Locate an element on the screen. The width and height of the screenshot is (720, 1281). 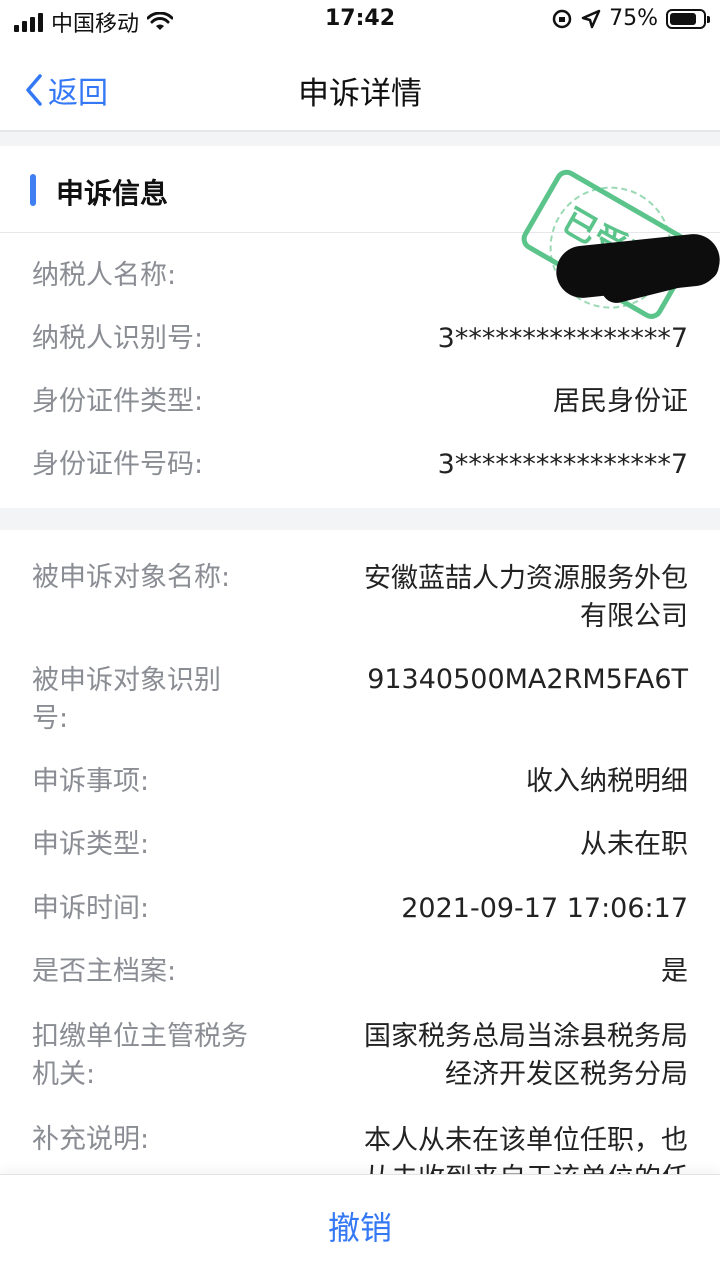
taxpayer-id-value: 3****************7 is located at coordinates (562, 338).